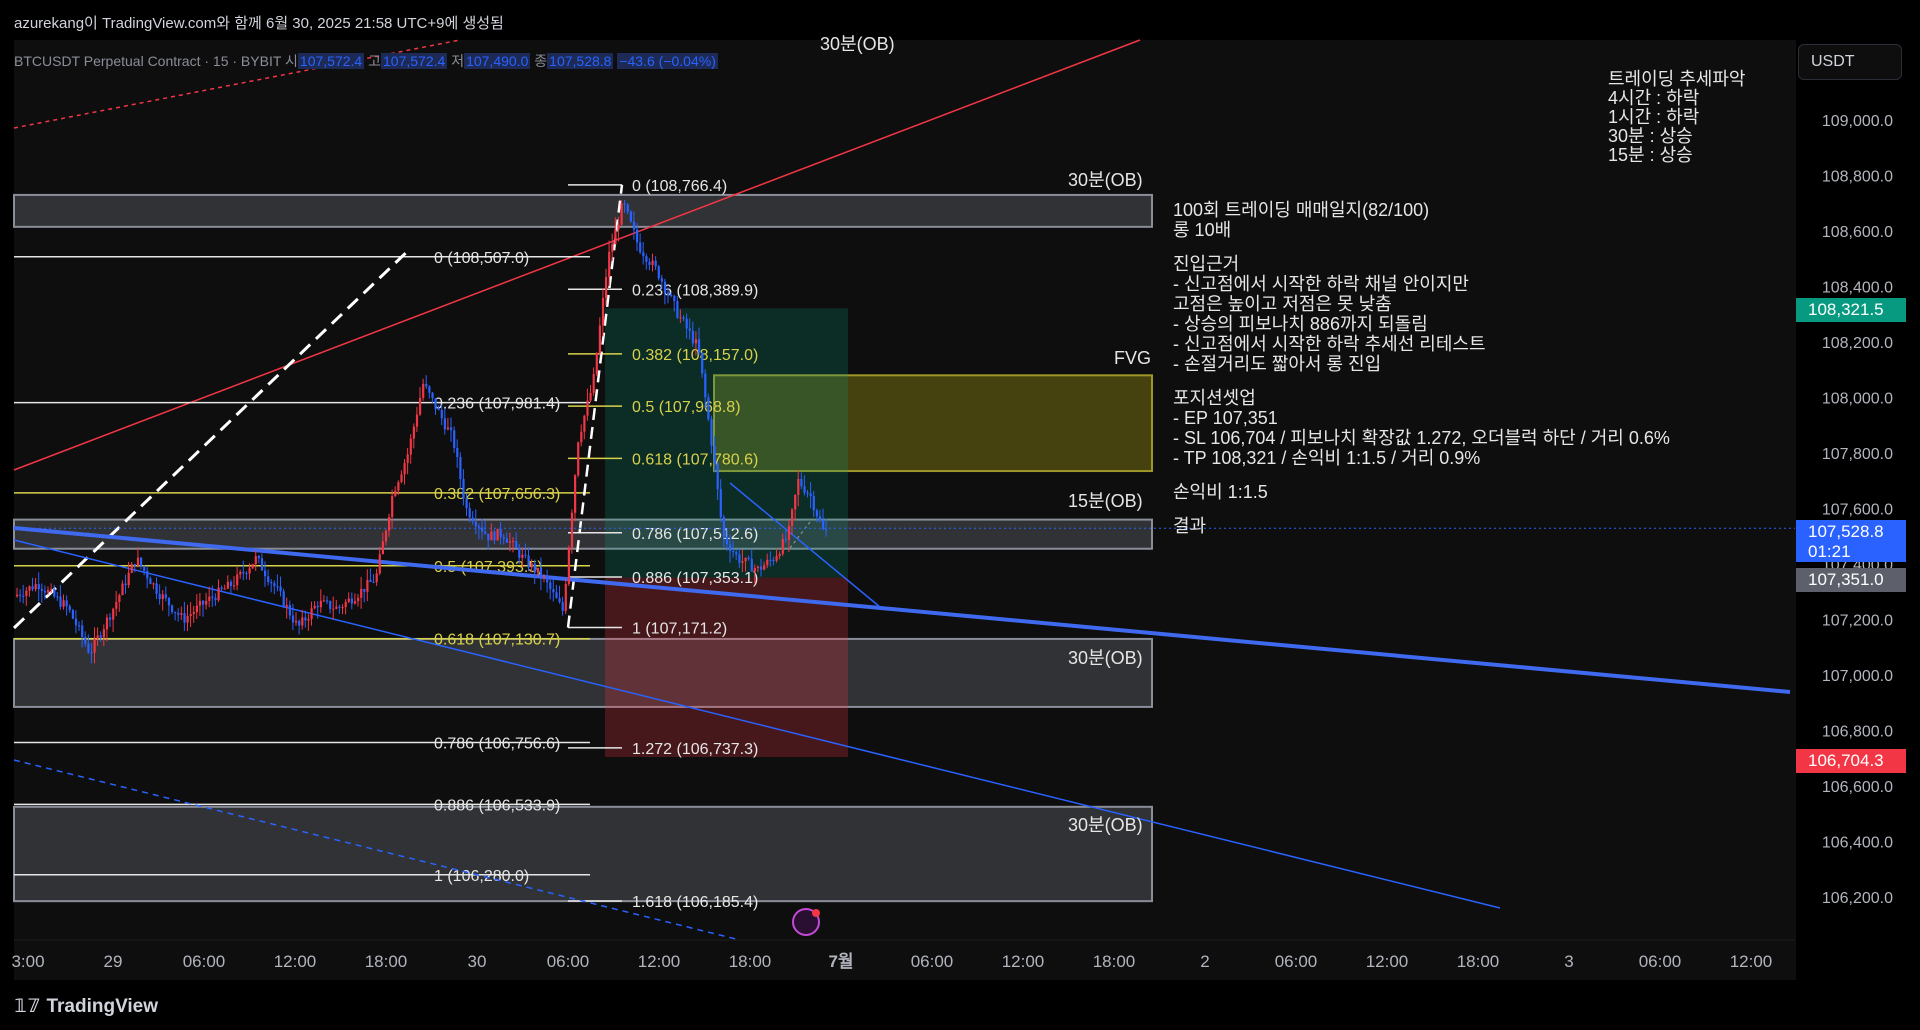 The height and width of the screenshot is (1030, 1920). Describe the element at coordinates (695, 578) in the screenshot. I see `fib2-level-label: 0.886 (107,353.1)` at that location.